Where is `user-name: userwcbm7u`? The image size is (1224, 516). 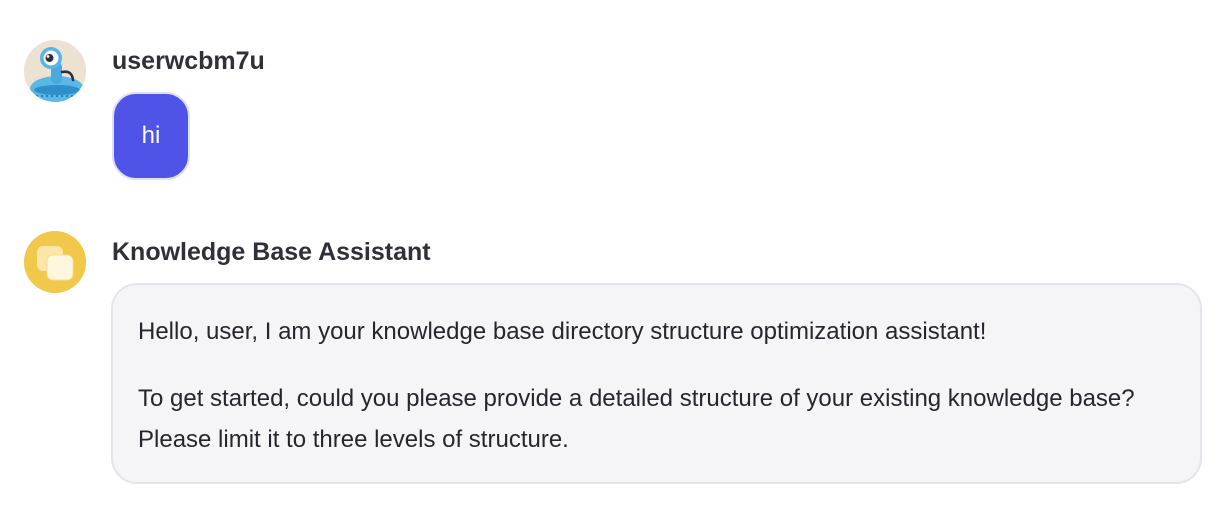 user-name: userwcbm7u is located at coordinates (188, 61).